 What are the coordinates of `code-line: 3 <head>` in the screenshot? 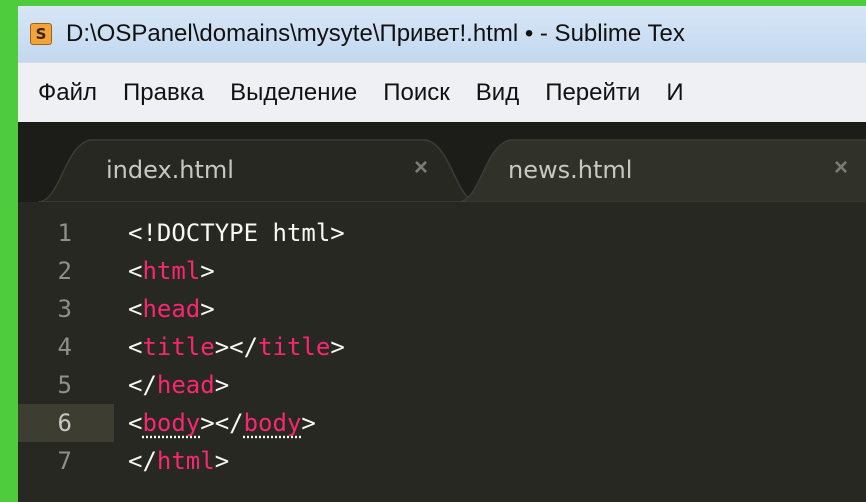 It's located at (442, 309).